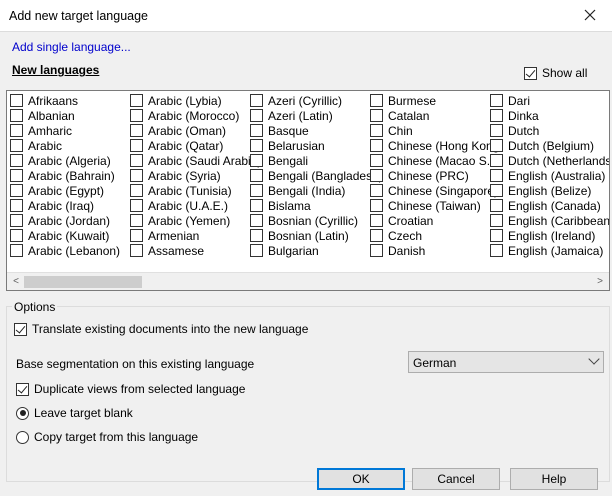 This screenshot has width=612, height=496. What do you see at coordinates (59, 160) in the screenshot?
I see `language-item: Arabic (Algeria)` at bounding box center [59, 160].